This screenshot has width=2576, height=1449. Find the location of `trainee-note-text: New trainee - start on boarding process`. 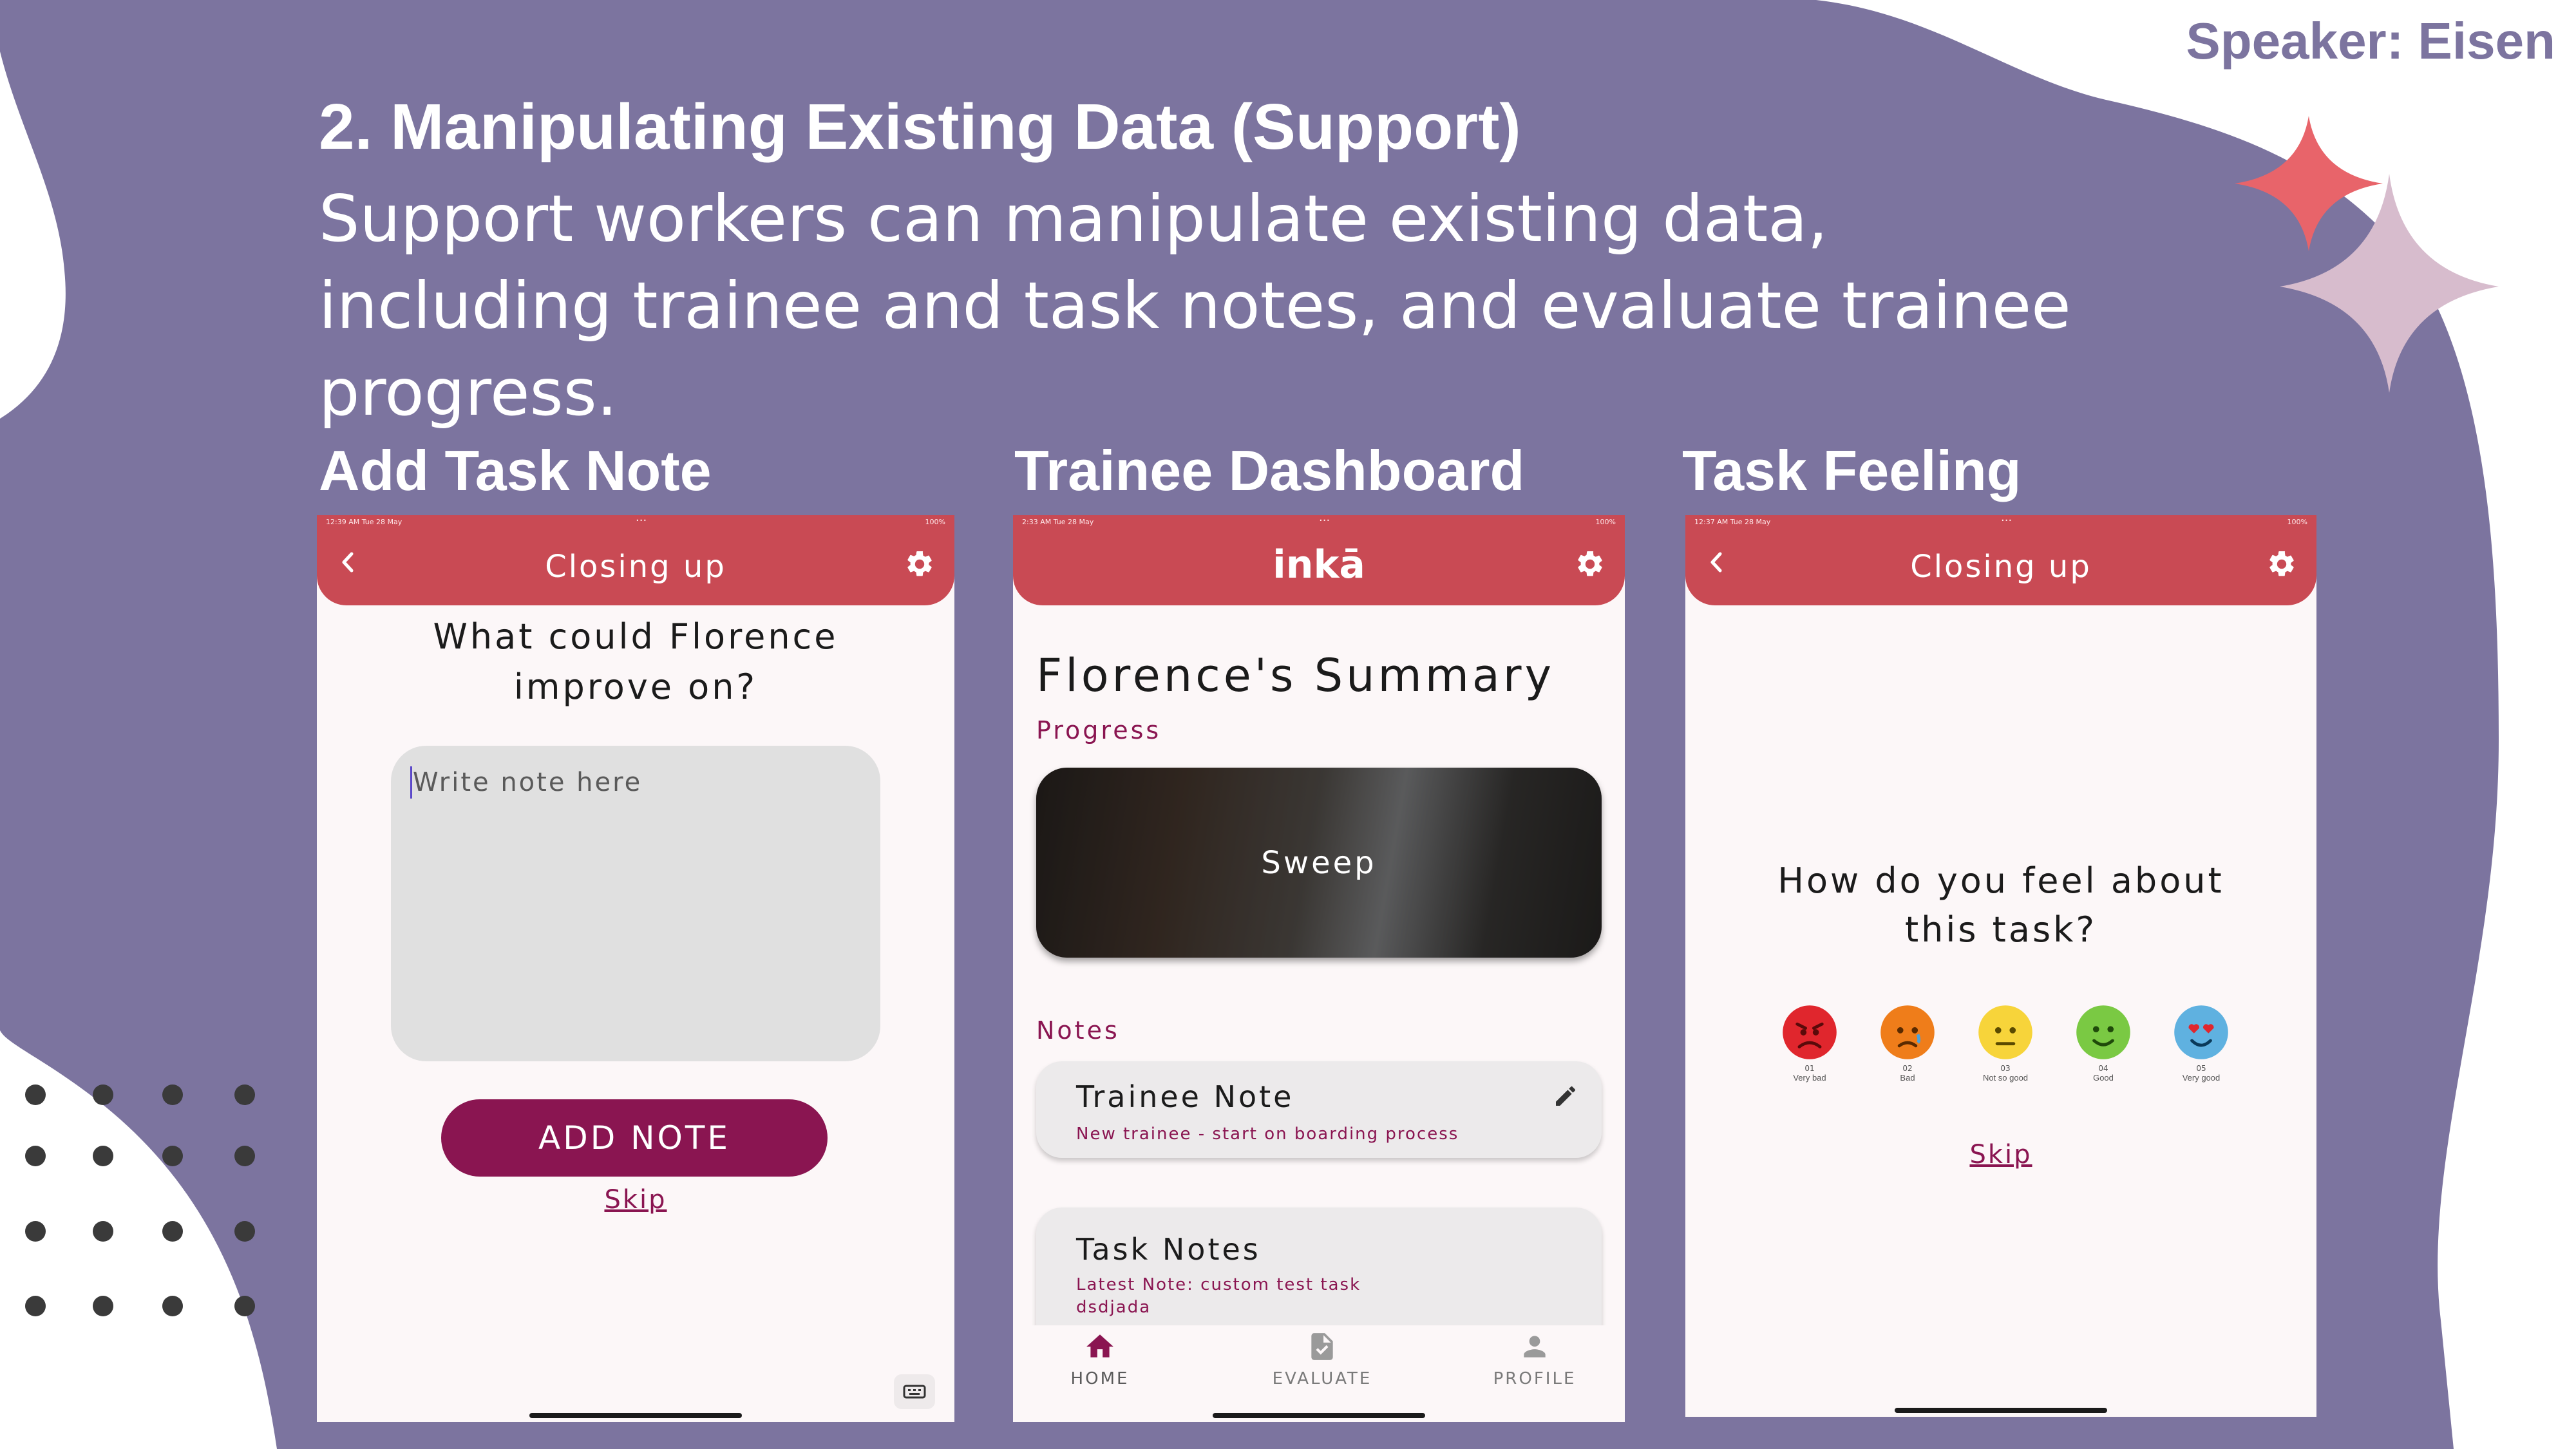

trainee-note-text: New trainee - start on boarding process is located at coordinates (1267, 1134).